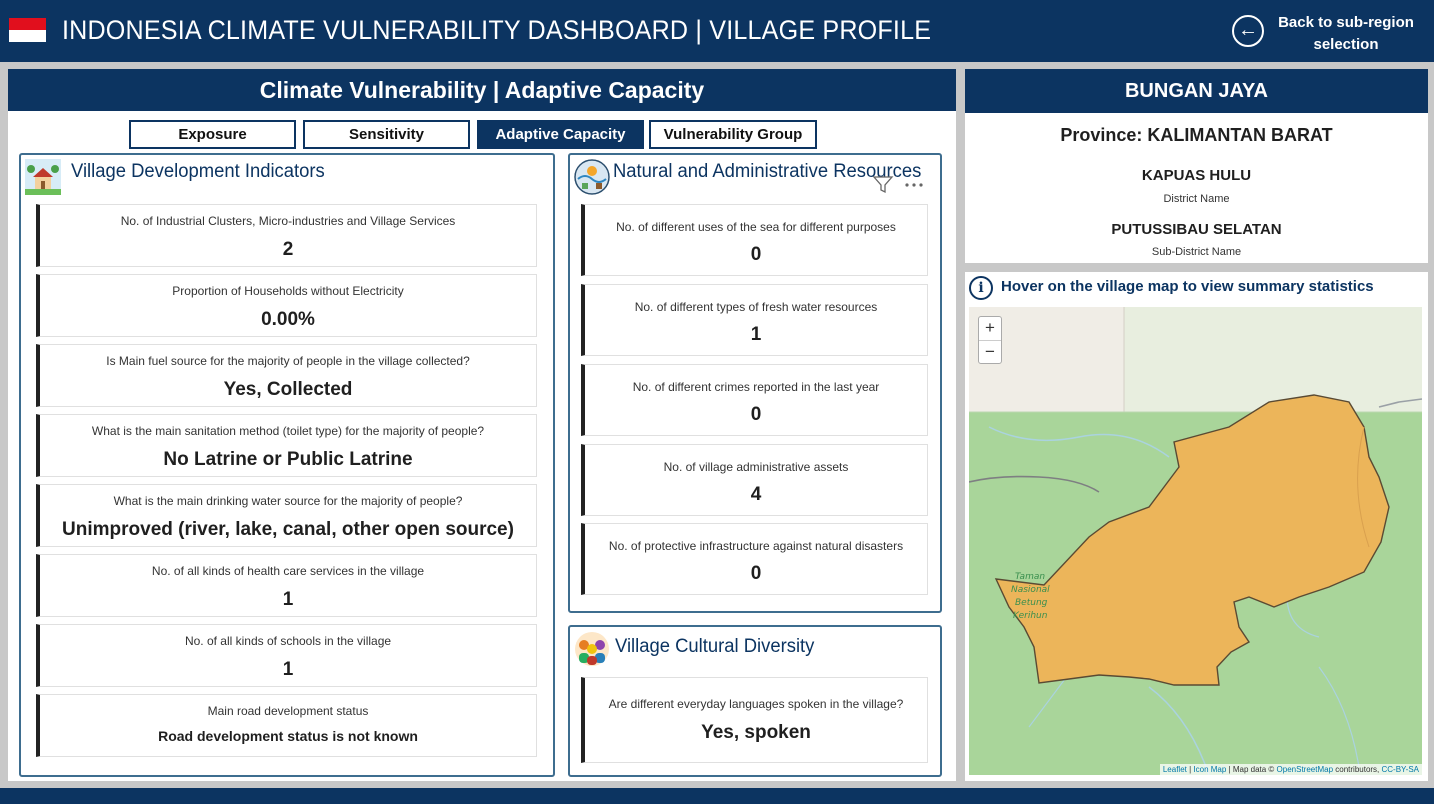 The image size is (1434, 804). Describe the element at coordinates (1175, 769) in the screenshot. I see `leaflet-link: Leaflet` at that location.